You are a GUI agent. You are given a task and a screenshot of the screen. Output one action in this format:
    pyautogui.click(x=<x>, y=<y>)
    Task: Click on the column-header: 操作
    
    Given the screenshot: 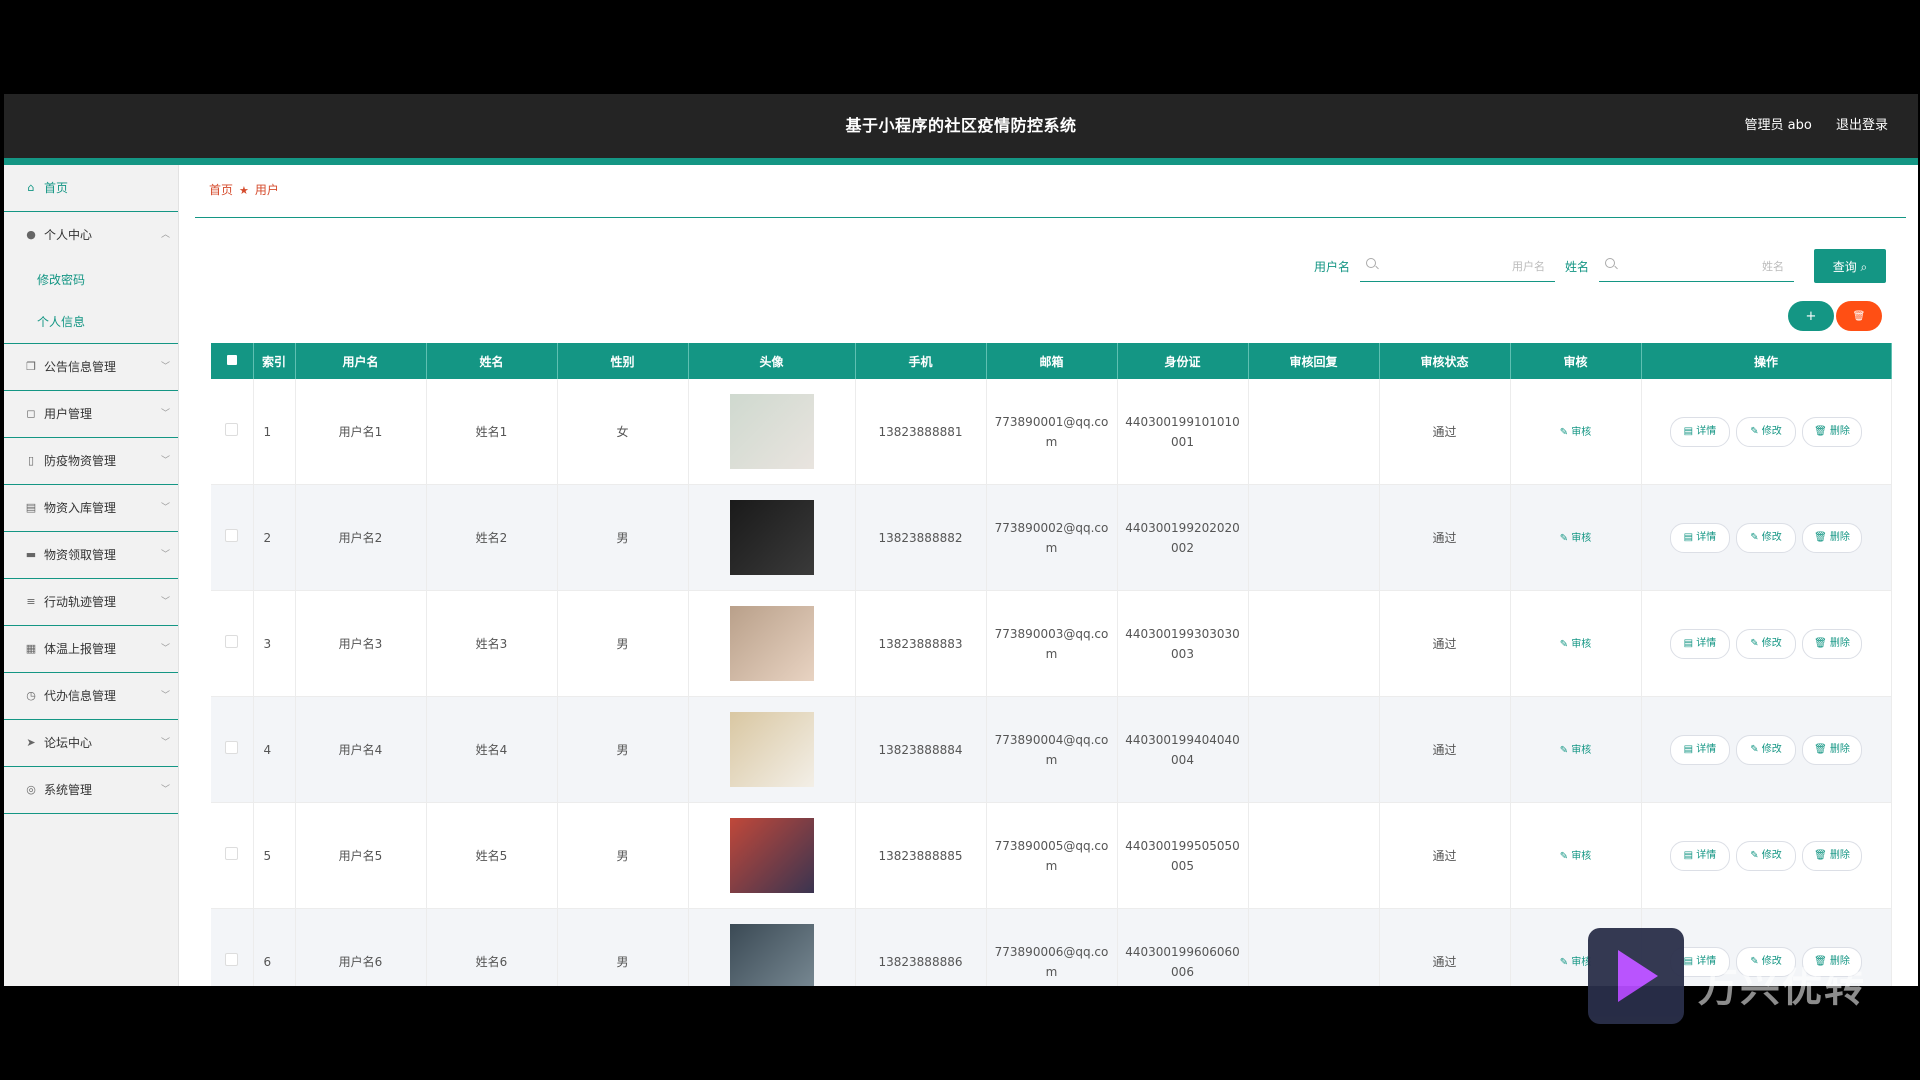 What is the action you would take?
    pyautogui.click(x=1766, y=361)
    